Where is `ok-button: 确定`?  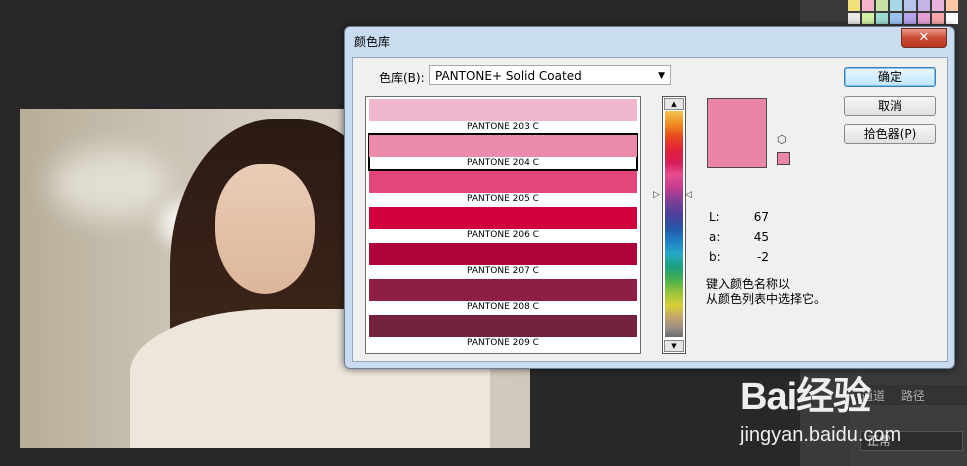 ok-button: 确定 is located at coordinates (890, 77).